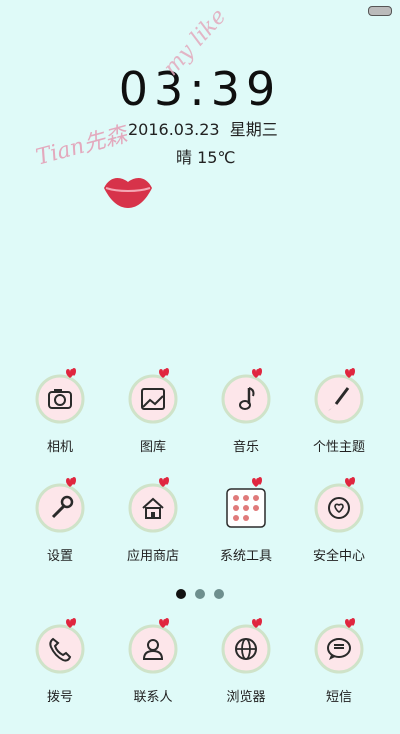  I want to click on app-label: 浏览器, so click(246, 697).